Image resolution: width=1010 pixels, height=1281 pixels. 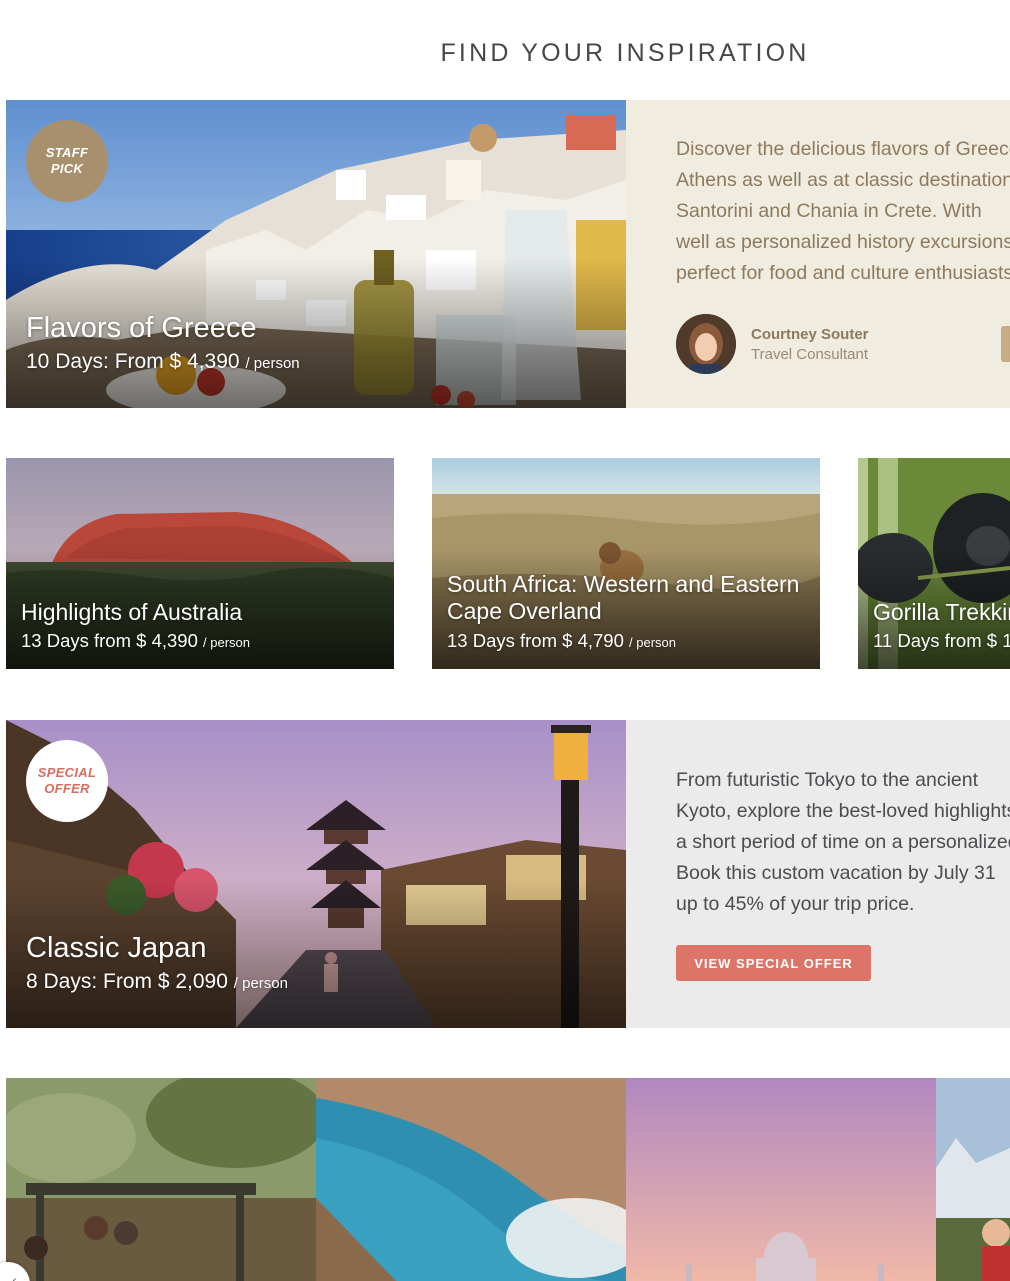 I want to click on consultant: Courtney Souter Travel Consultant, so click(x=772, y=344).